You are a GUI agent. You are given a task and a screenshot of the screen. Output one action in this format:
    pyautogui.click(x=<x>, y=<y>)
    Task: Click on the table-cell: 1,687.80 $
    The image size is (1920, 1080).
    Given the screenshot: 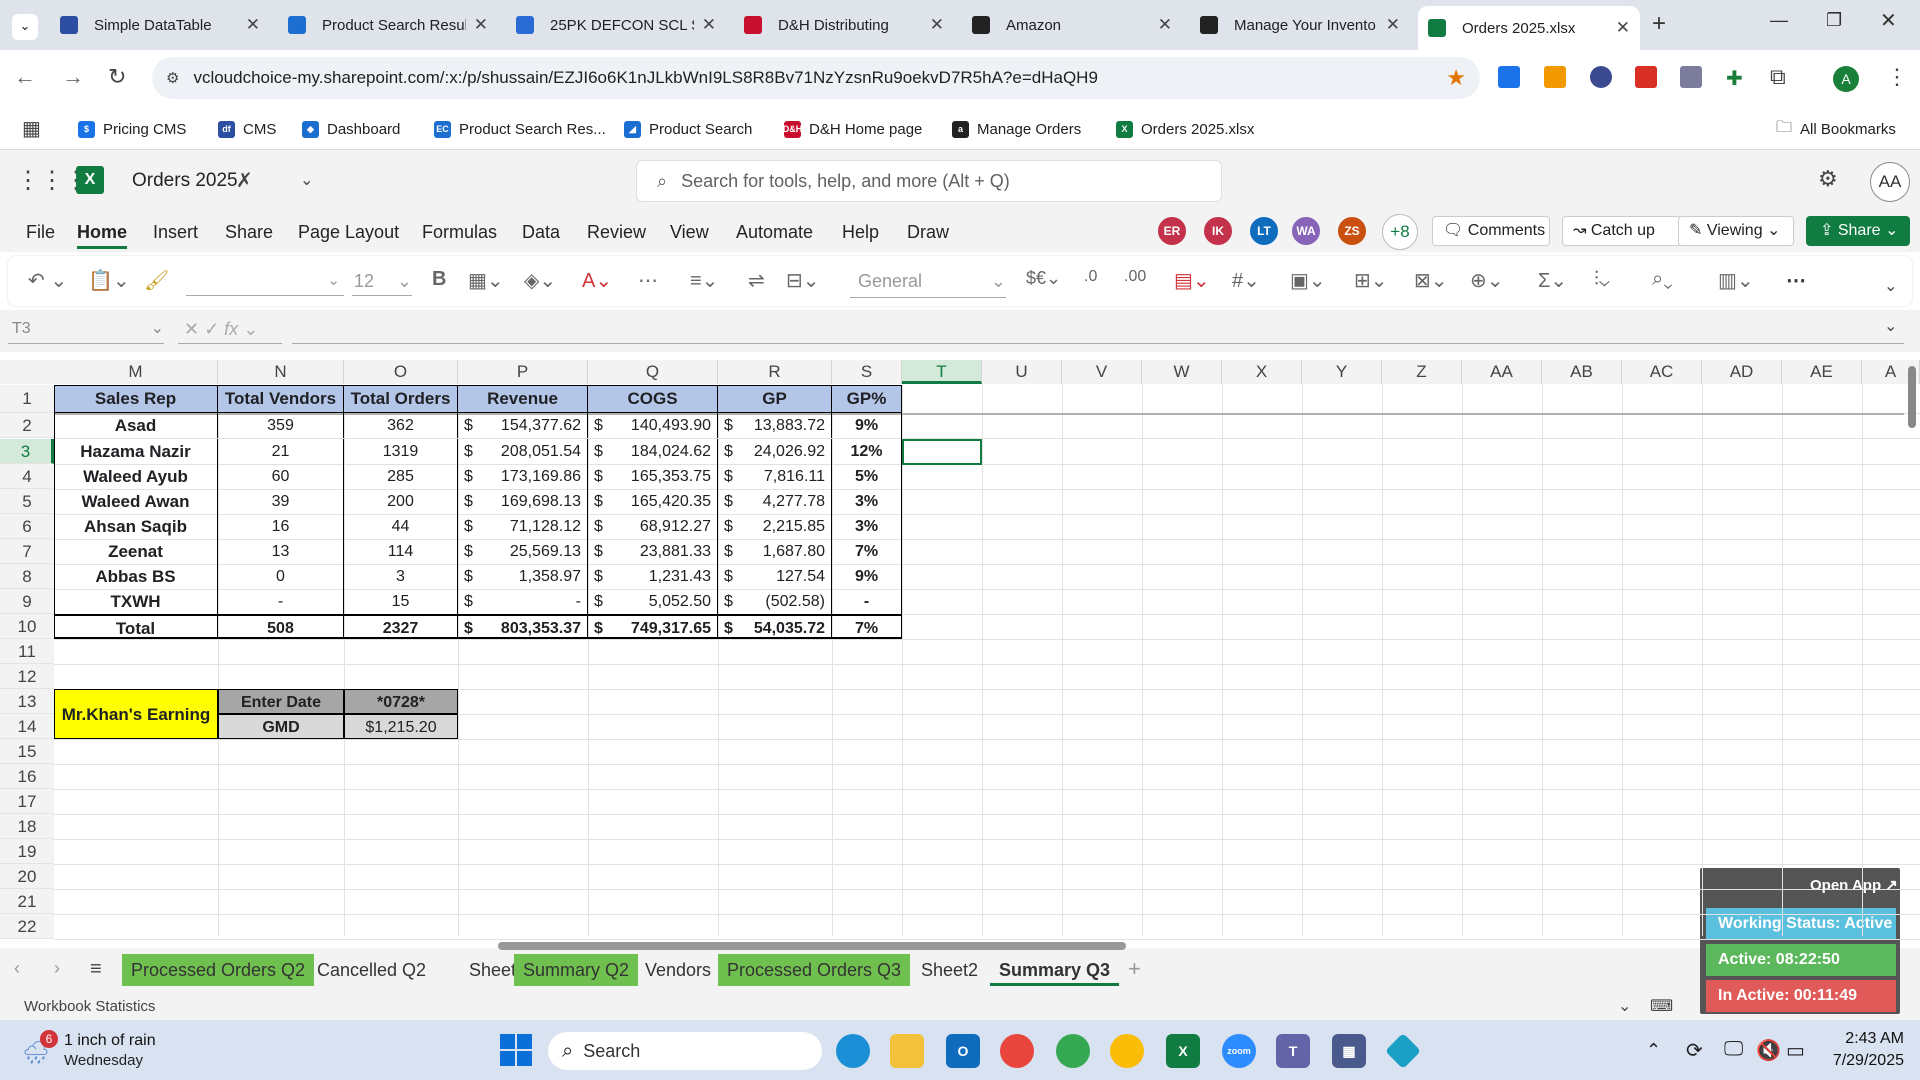 What is the action you would take?
    pyautogui.click(x=775, y=551)
    